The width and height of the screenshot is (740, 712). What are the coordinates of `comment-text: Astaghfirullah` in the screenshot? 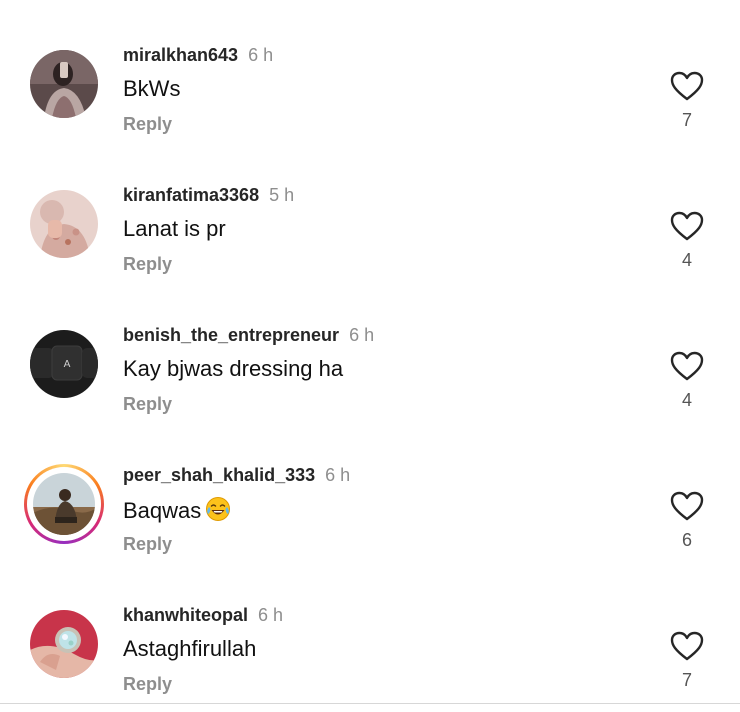 It's located at (190, 648).